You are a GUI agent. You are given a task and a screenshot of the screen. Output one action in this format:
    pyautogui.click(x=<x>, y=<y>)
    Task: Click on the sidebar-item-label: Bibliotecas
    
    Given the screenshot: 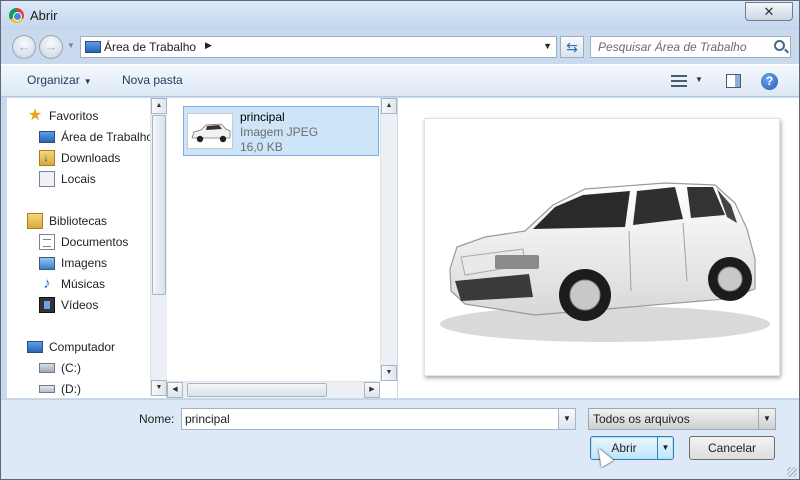 What is the action you would take?
    pyautogui.click(x=78, y=221)
    